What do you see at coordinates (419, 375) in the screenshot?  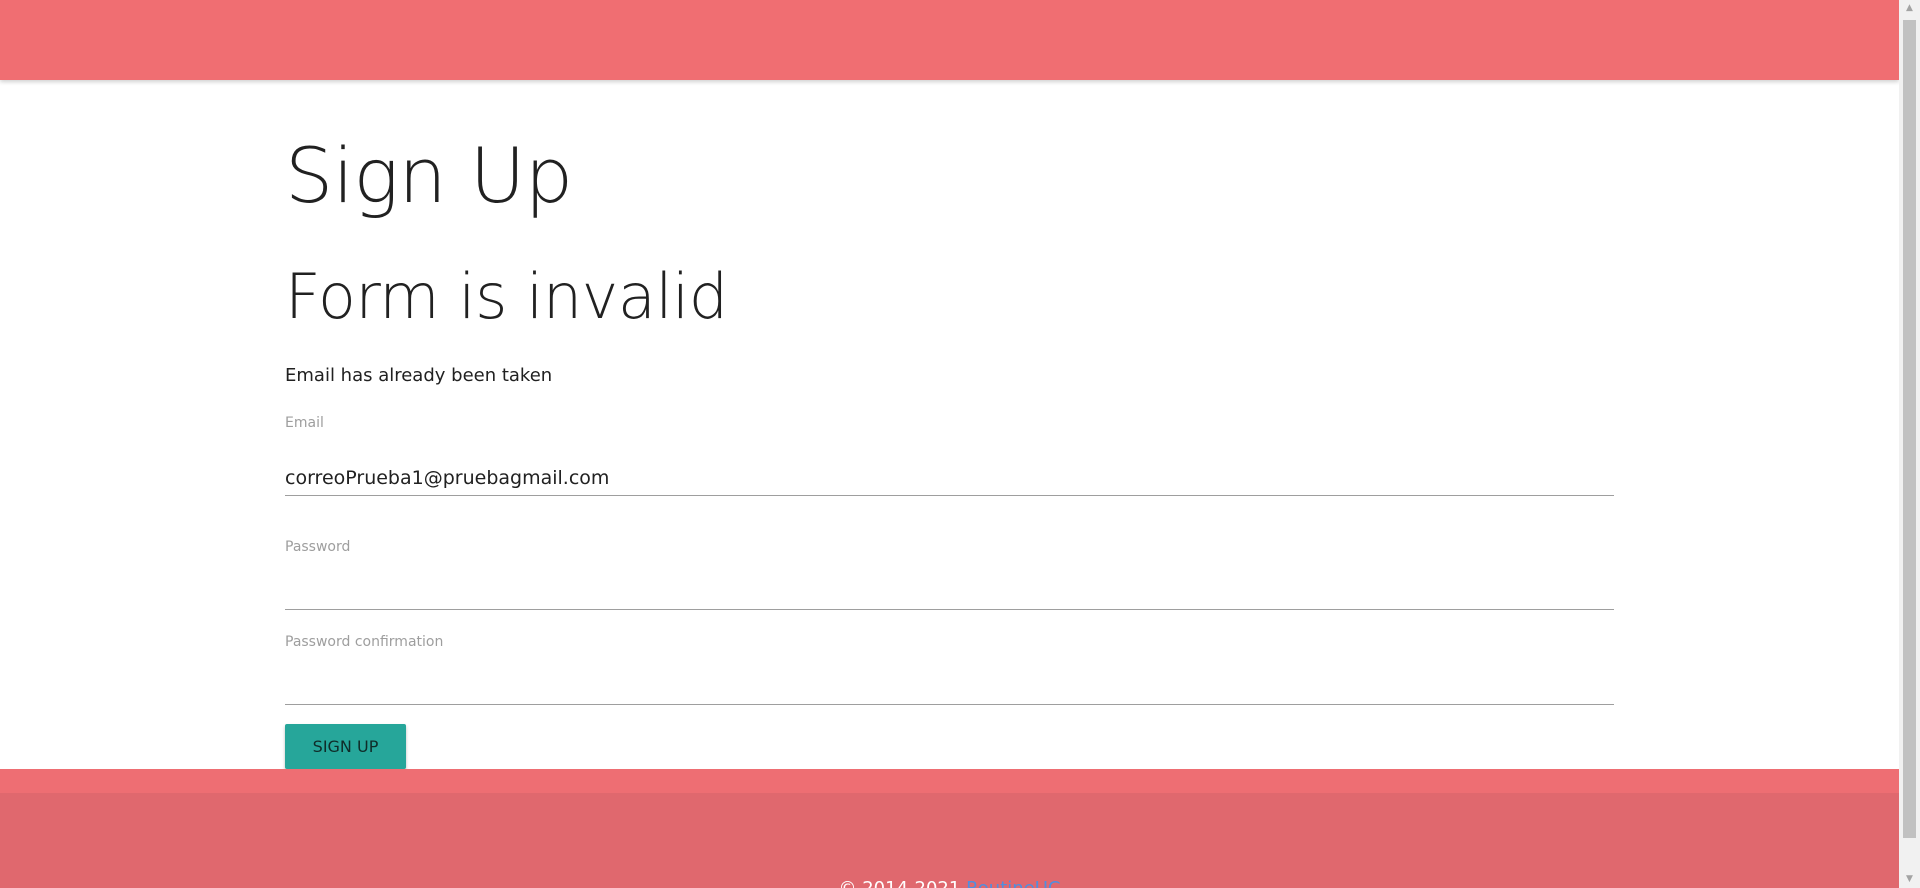 I see `error-message: Email has already been taken` at bounding box center [419, 375].